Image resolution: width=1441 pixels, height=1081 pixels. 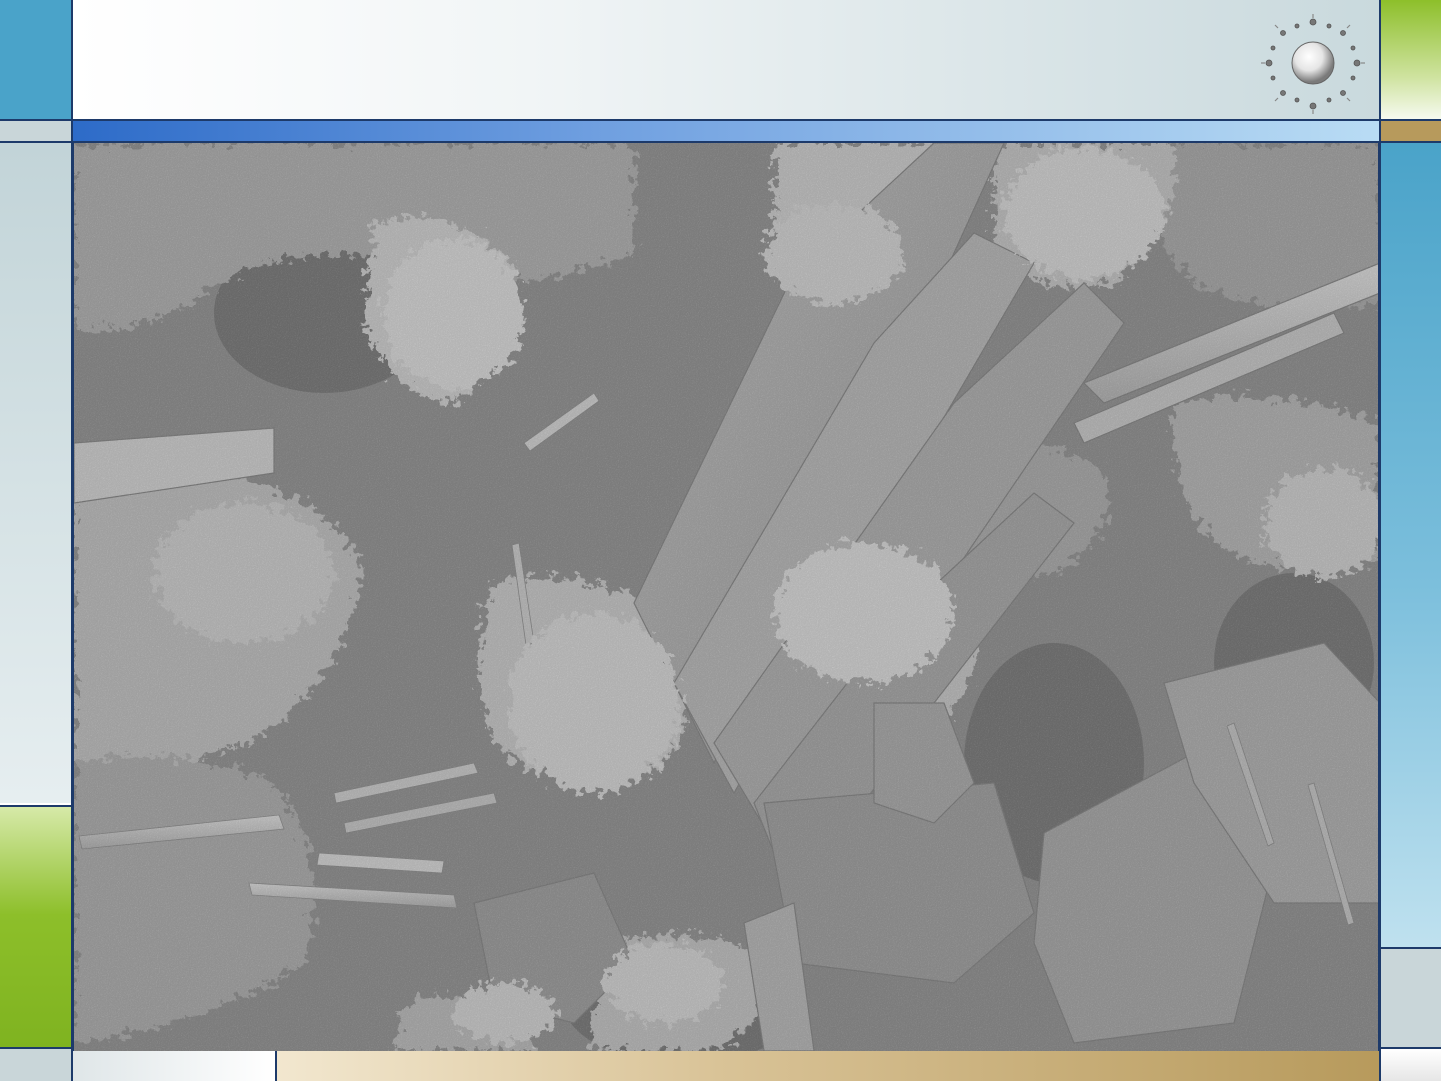 I want to click on header-right-green-block, so click(x=1411, y=59).